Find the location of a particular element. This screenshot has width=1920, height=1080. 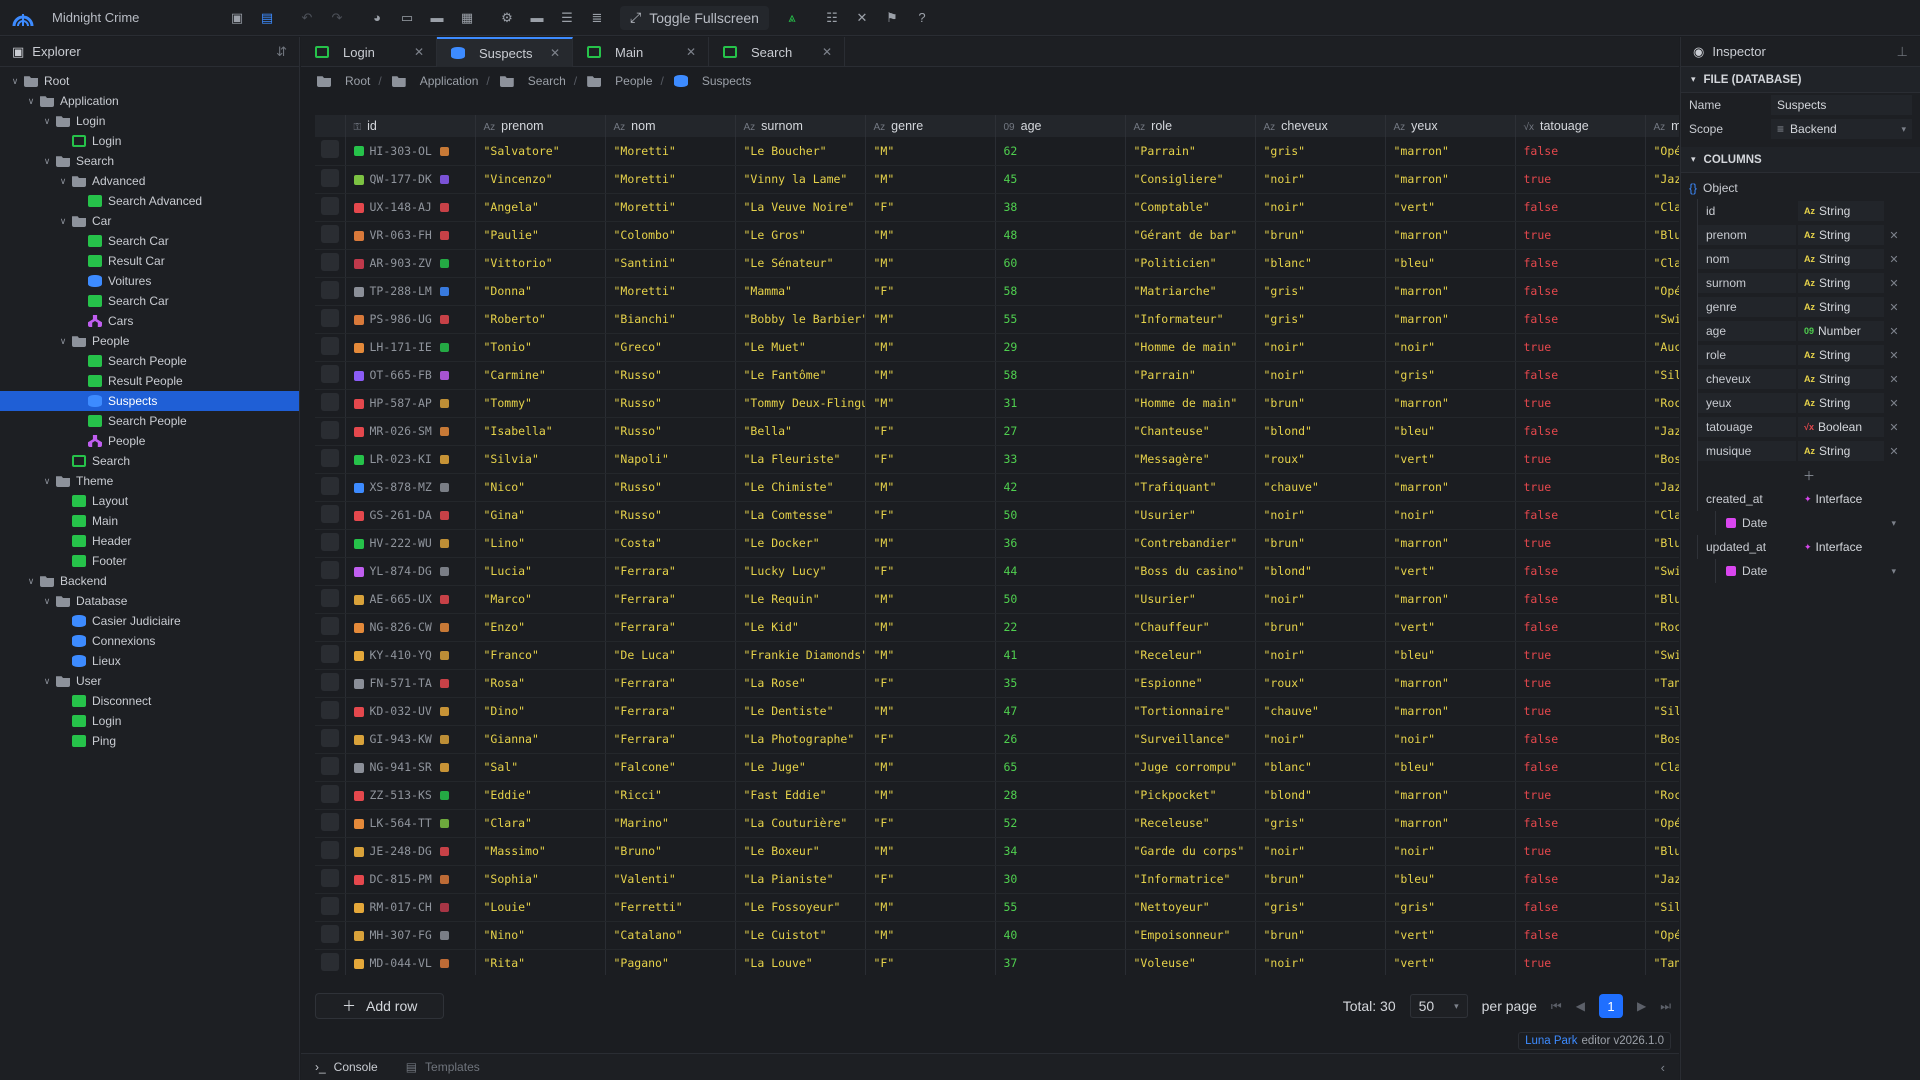

cell-id: HV-222-WU is located at coordinates (410, 543).